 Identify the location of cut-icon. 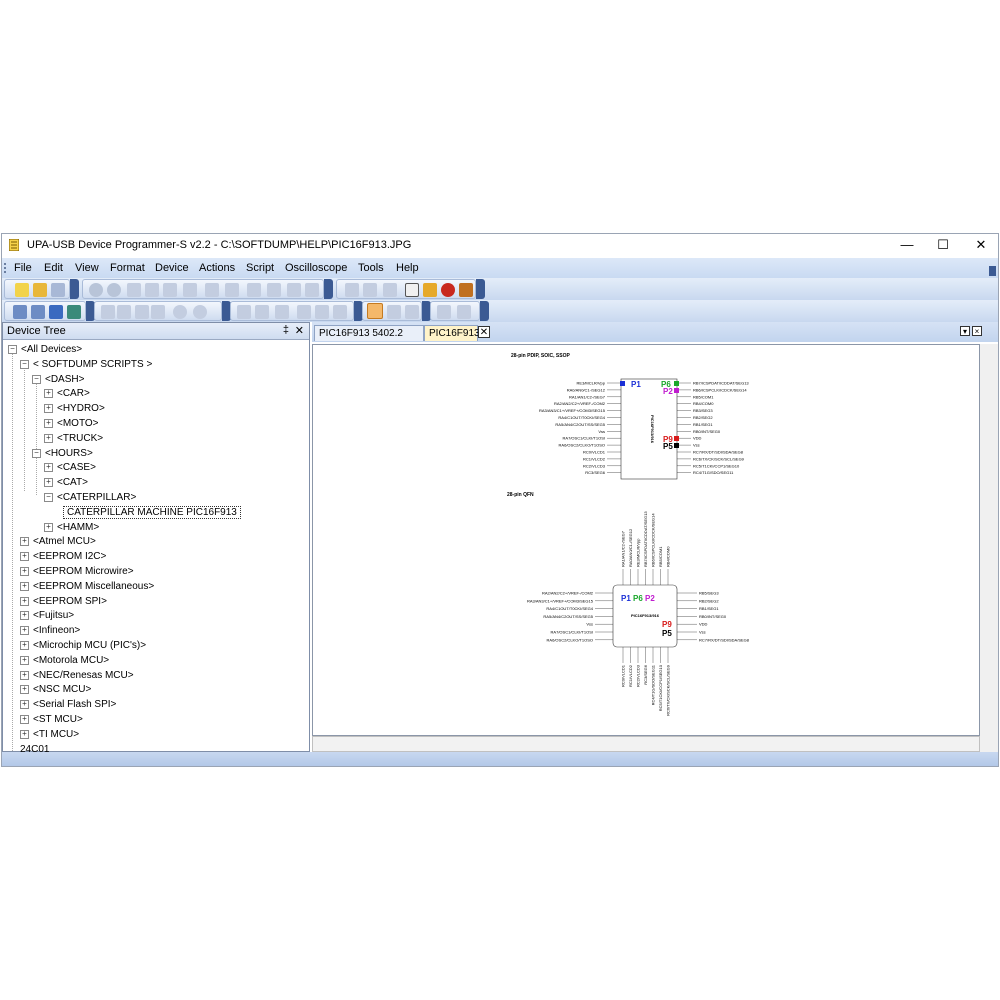
(134, 290).